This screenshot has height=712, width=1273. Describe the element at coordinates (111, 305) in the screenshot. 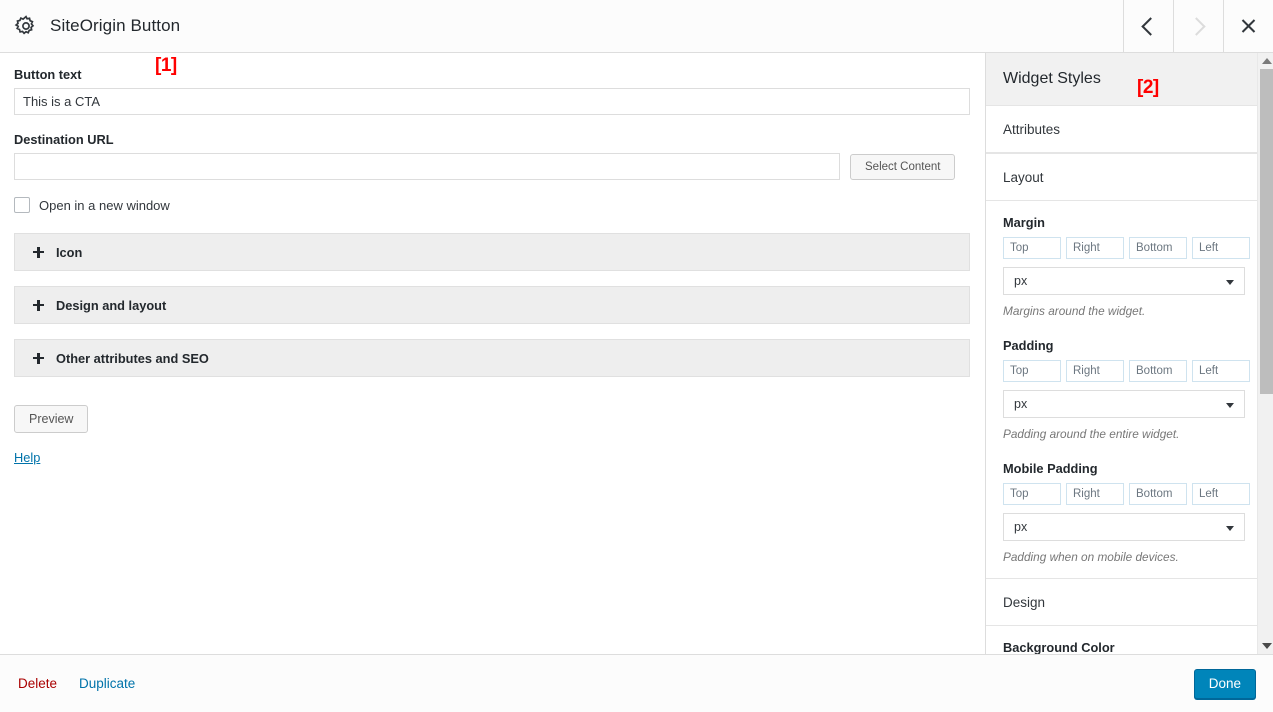

I see `accordion-label: Design and layout` at that location.